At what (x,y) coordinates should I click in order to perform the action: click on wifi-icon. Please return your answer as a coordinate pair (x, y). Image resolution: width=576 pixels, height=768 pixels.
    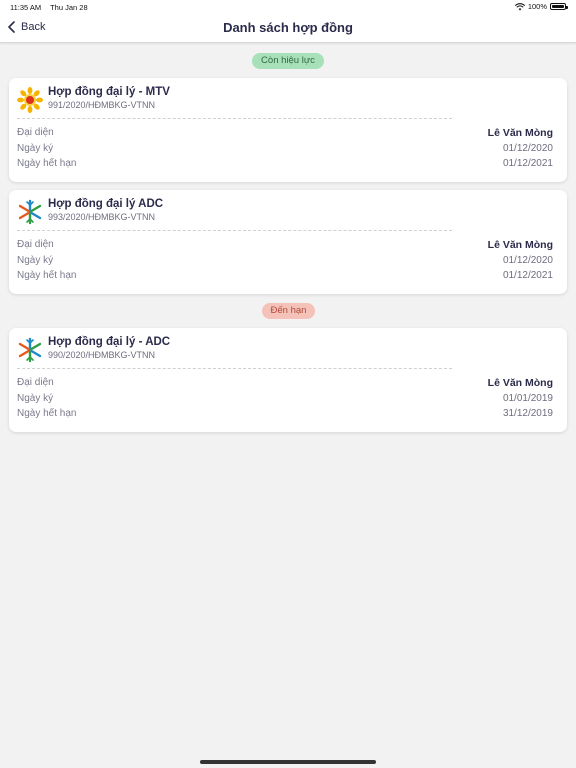
    Looking at the image, I should click on (519, 6).